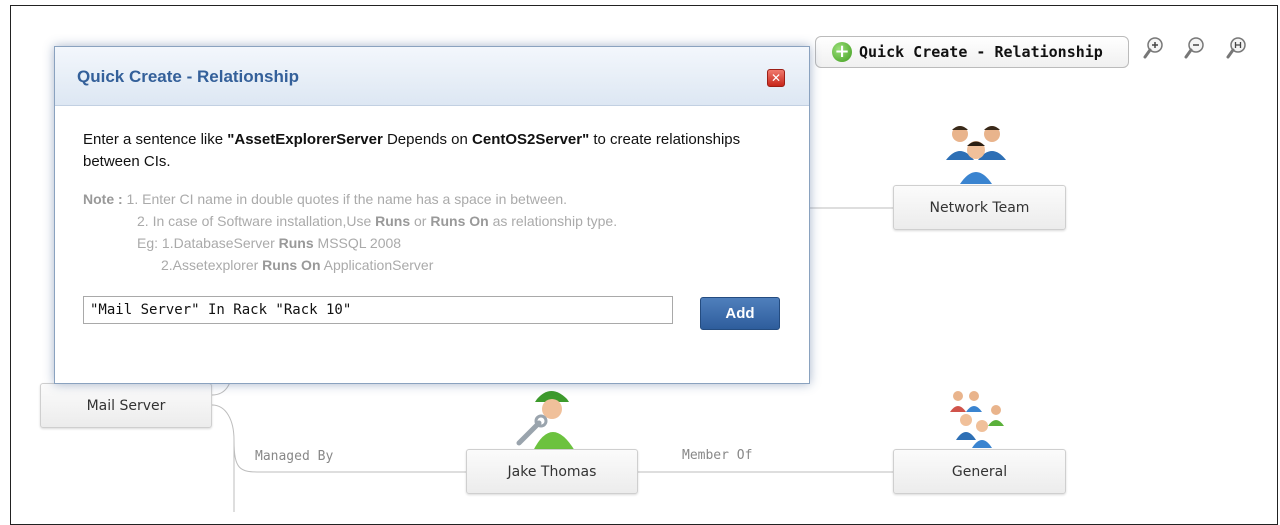 The width and height of the screenshot is (1280, 525). Describe the element at coordinates (377, 265) in the screenshot. I see `eg-2-suffix: ApplicationServer` at that location.